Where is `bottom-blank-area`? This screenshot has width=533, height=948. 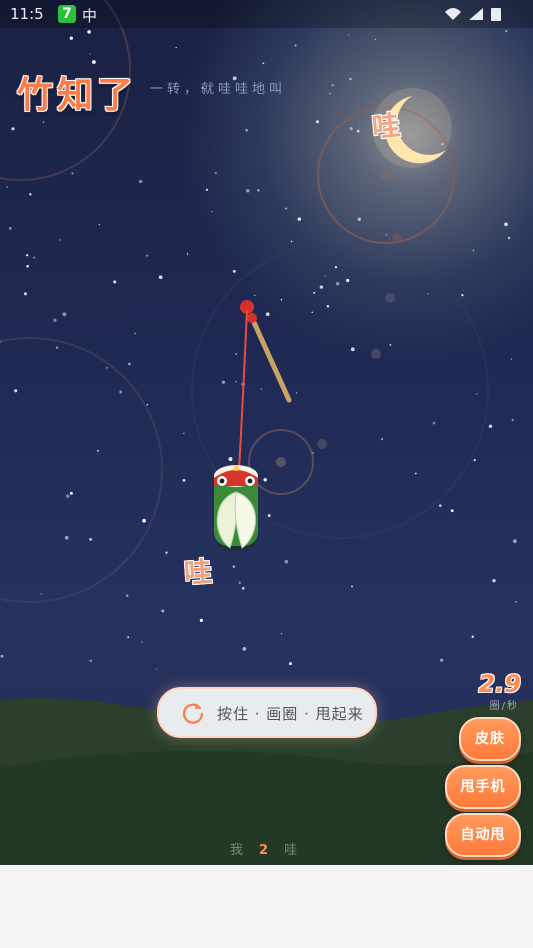 bottom-blank-area is located at coordinates (266, 906).